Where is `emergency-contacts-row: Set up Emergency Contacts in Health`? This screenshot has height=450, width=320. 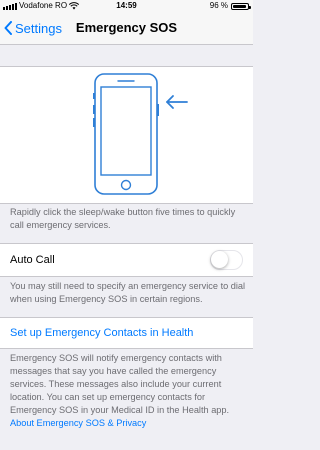 emergency-contacts-row: Set up Emergency Contacts in Health is located at coordinates (126, 333).